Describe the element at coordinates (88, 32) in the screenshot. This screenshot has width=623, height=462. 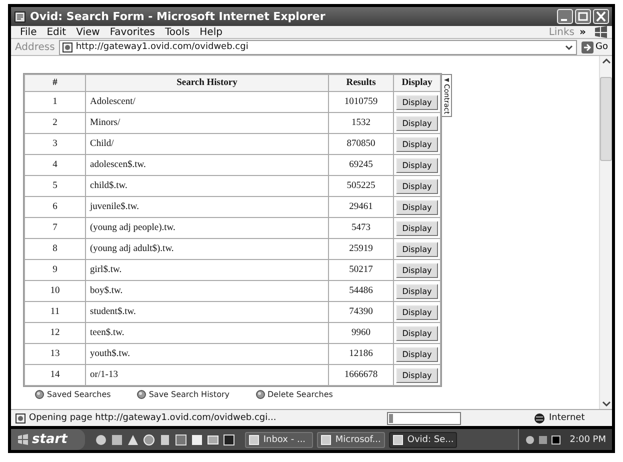
I see `menu-item: View` at that location.